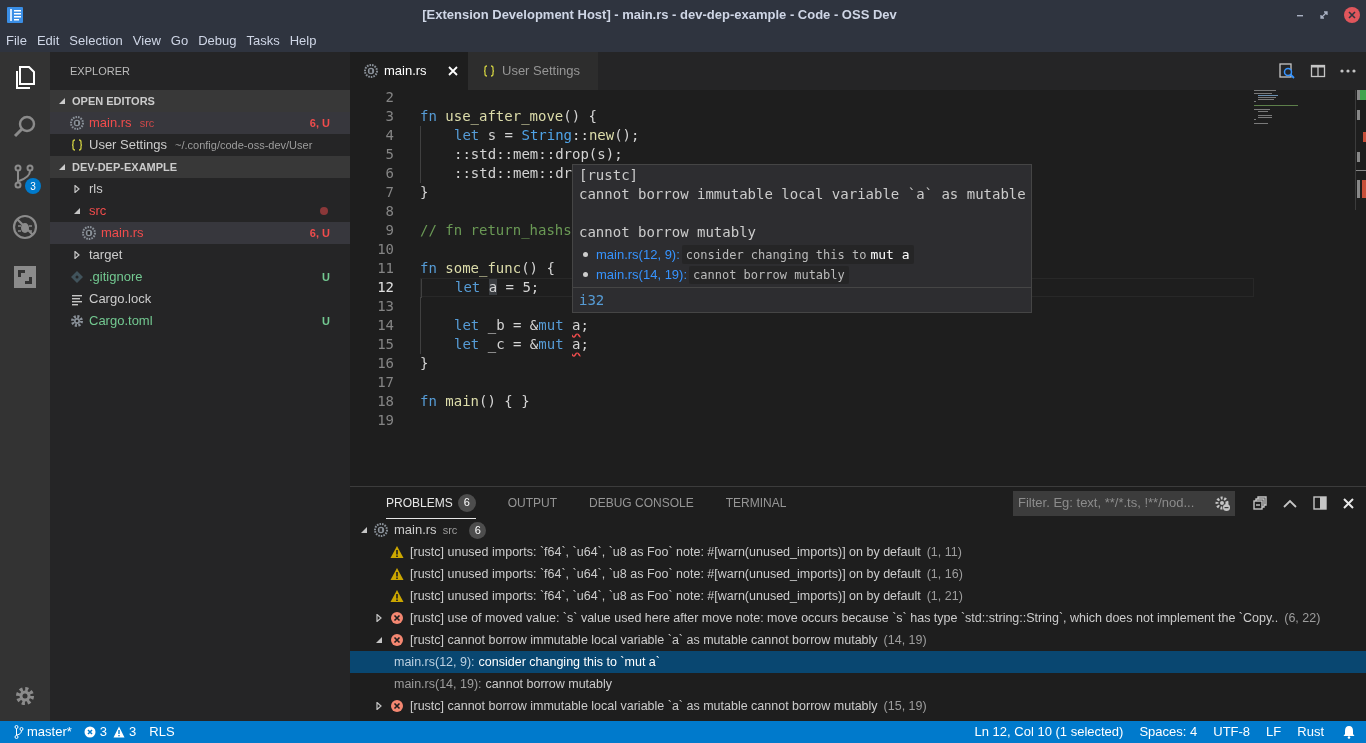 This screenshot has width=1366, height=743. What do you see at coordinates (200, 145) in the screenshot?
I see `file-row: User Settings ~/.config/code-oss-dev/User` at bounding box center [200, 145].